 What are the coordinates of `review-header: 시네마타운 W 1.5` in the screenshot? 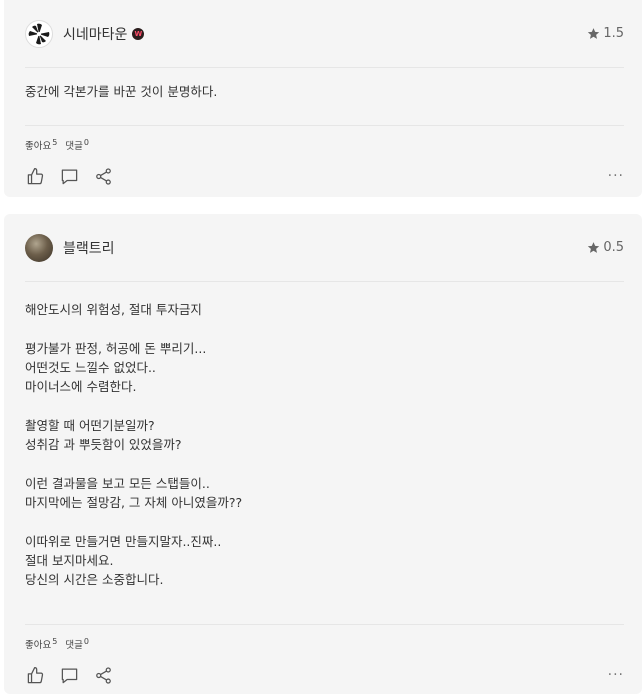 It's located at (324, 34).